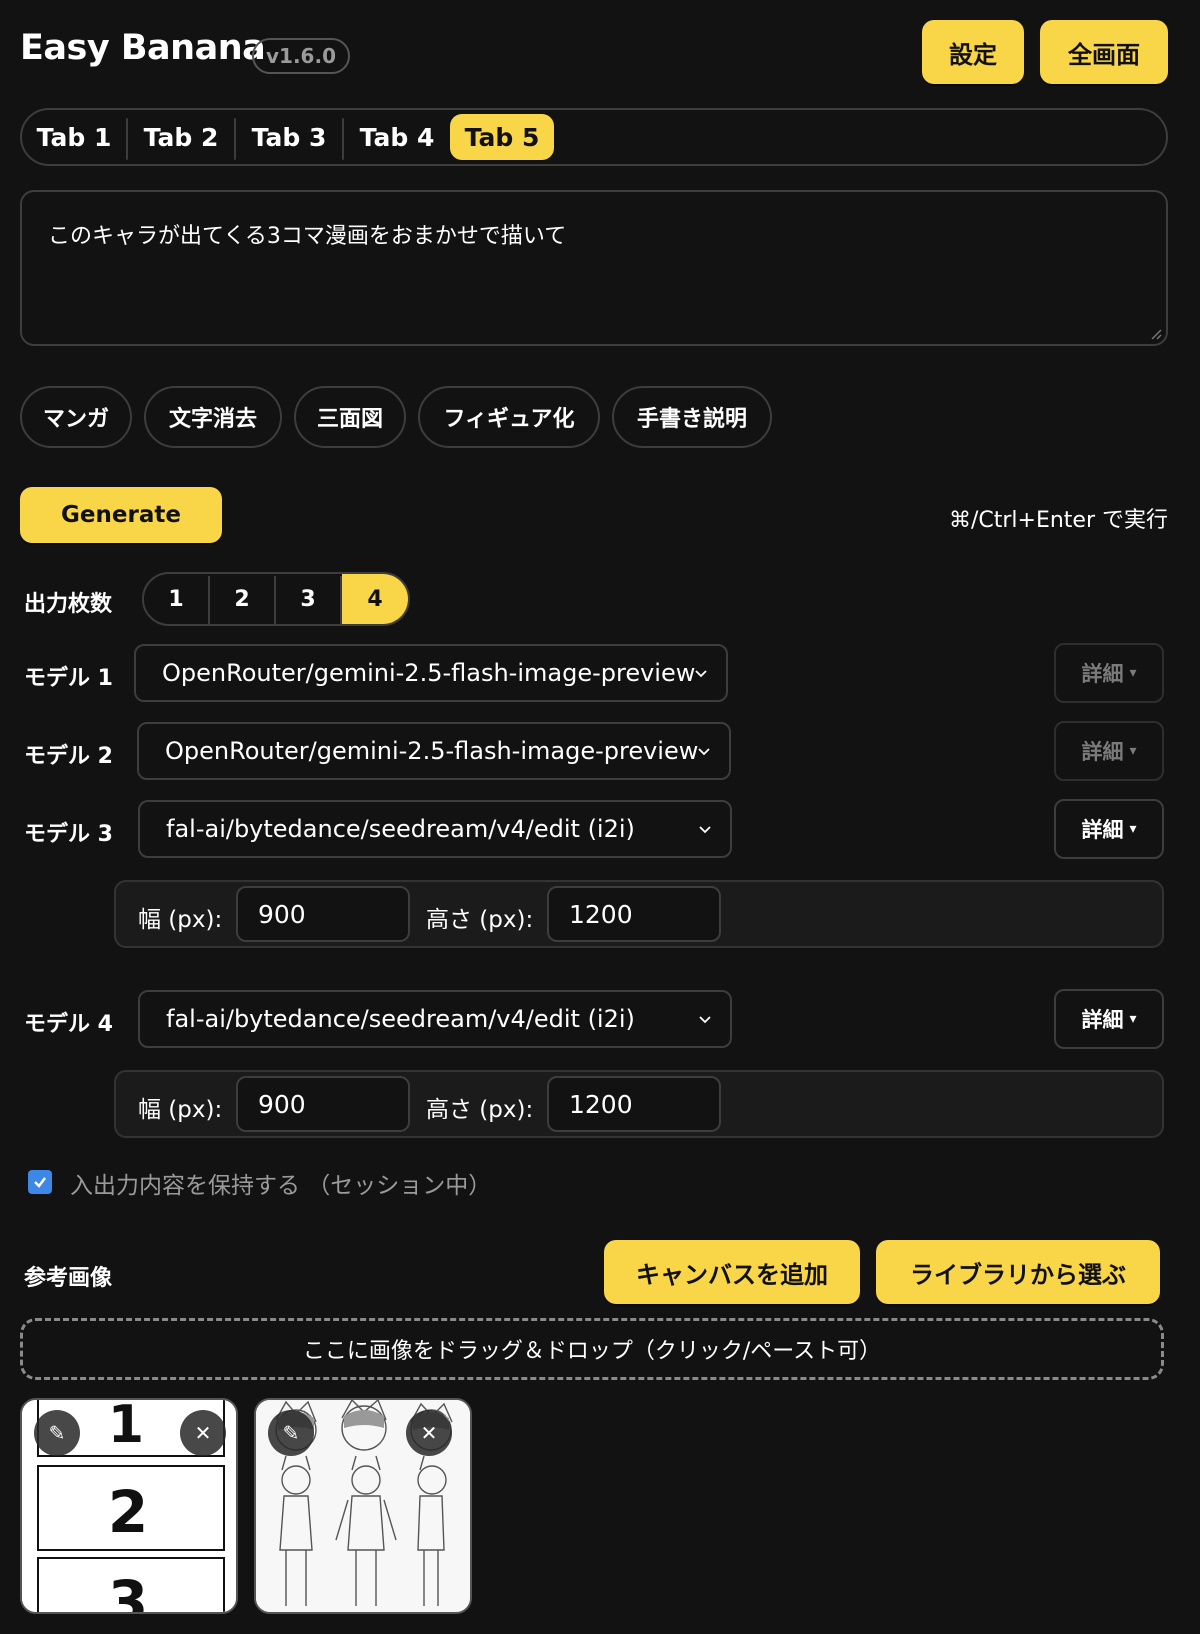  What do you see at coordinates (732, 1272) in the screenshot?
I see `add-canvas-button: キャンバスを追加` at bounding box center [732, 1272].